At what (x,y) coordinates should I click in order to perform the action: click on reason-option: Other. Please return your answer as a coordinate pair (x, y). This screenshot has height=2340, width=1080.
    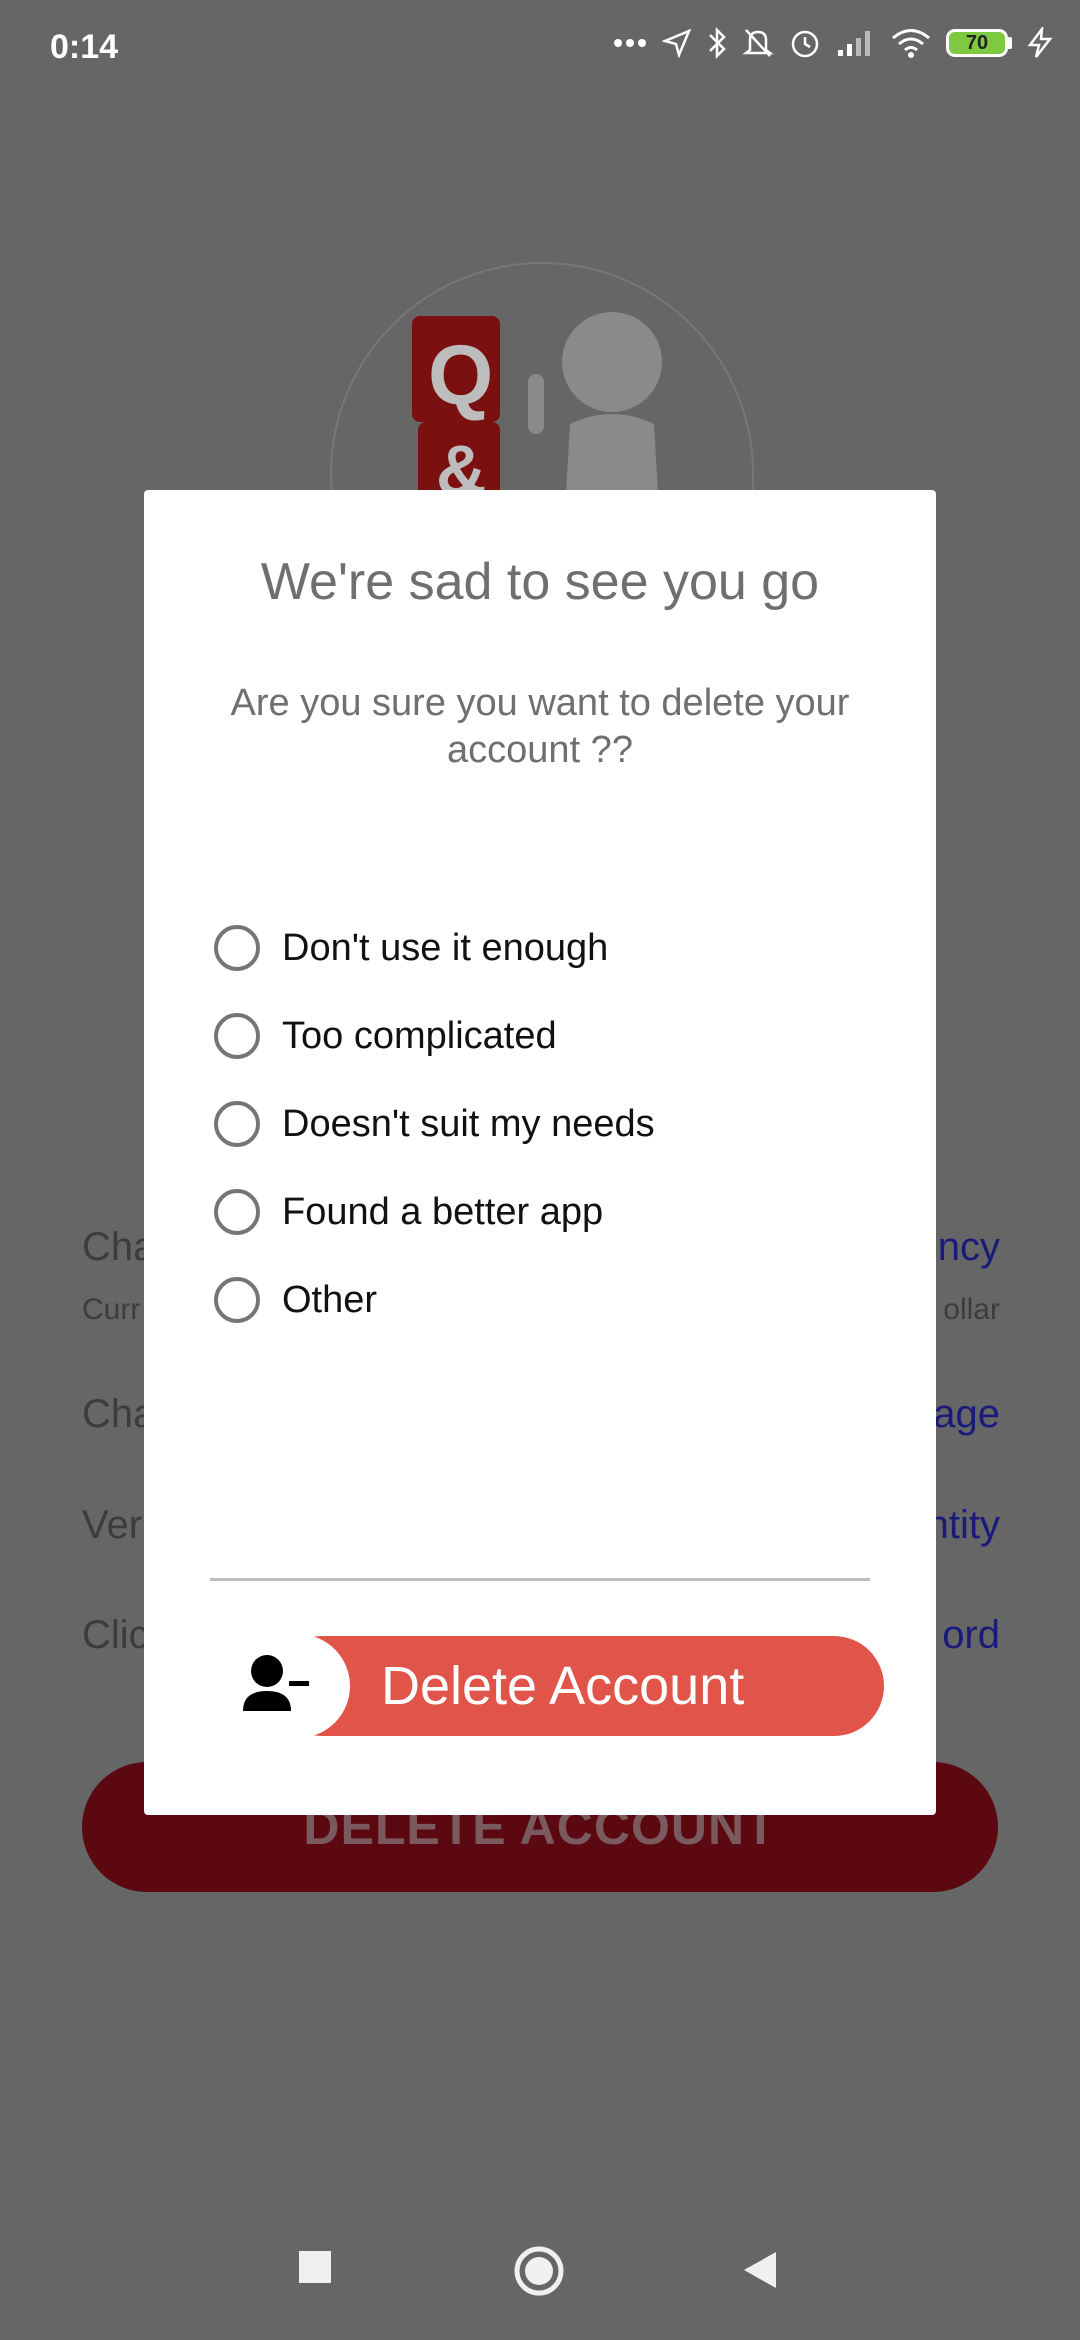
    Looking at the image, I should click on (434, 1300).